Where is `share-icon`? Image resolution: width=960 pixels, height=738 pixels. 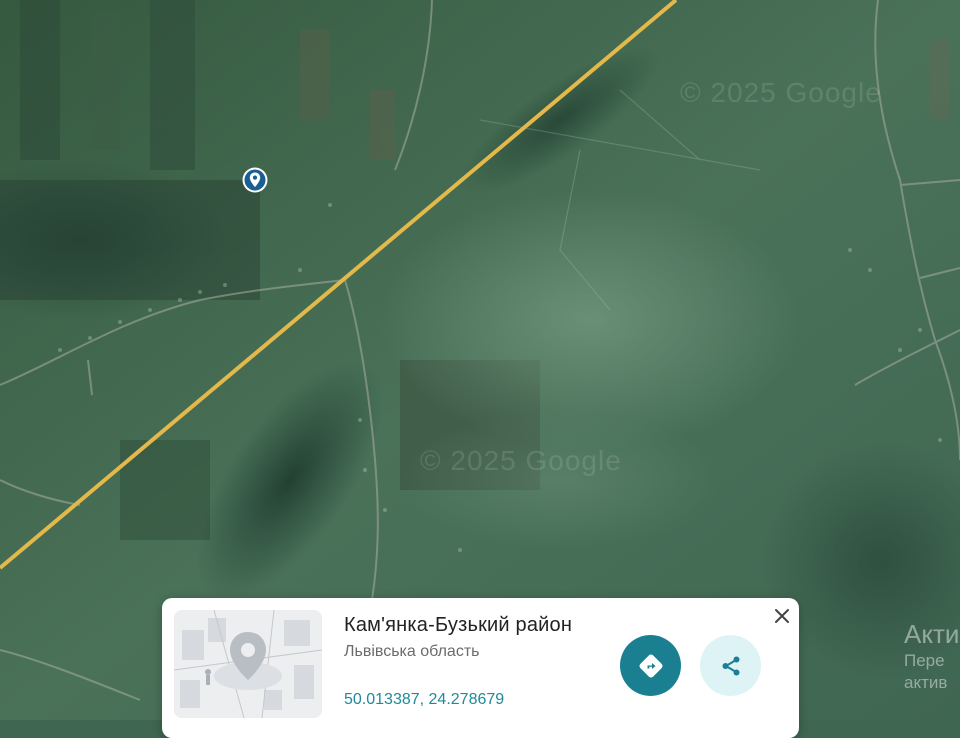
share-icon is located at coordinates (730, 665).